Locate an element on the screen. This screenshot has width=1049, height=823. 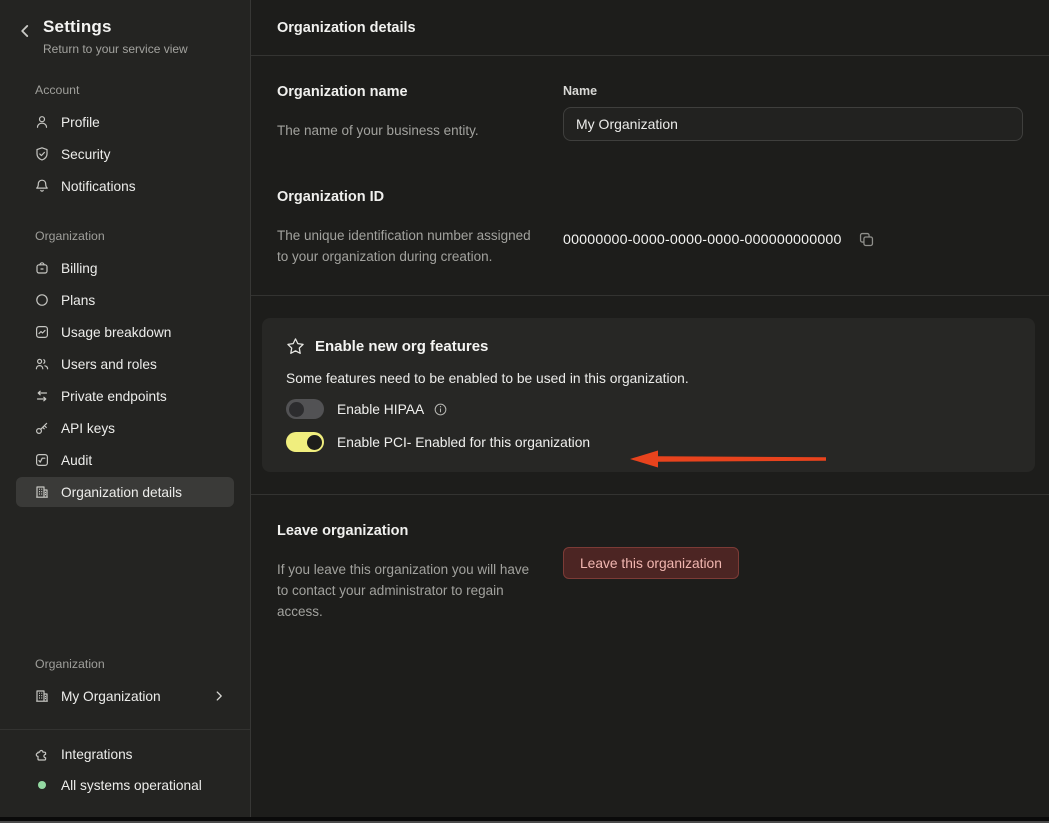
sidebar-item-notifications: Notifications is located at coordinates (125, 186).